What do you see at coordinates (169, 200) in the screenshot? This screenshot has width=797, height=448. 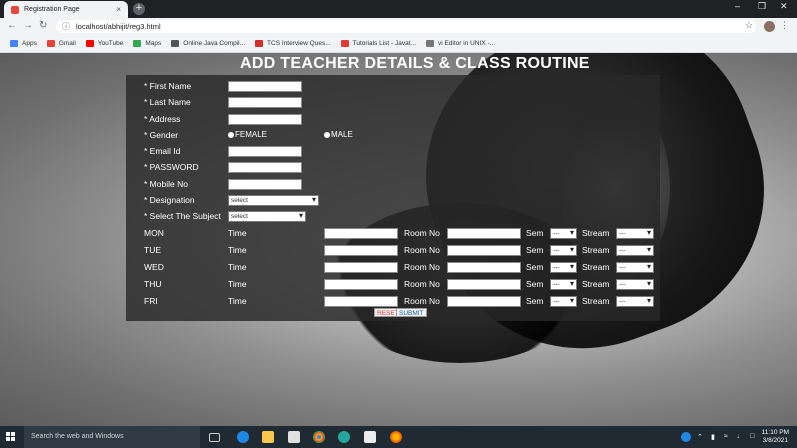 I see `designation-label: * Designation` at bounding box center [169, 200].